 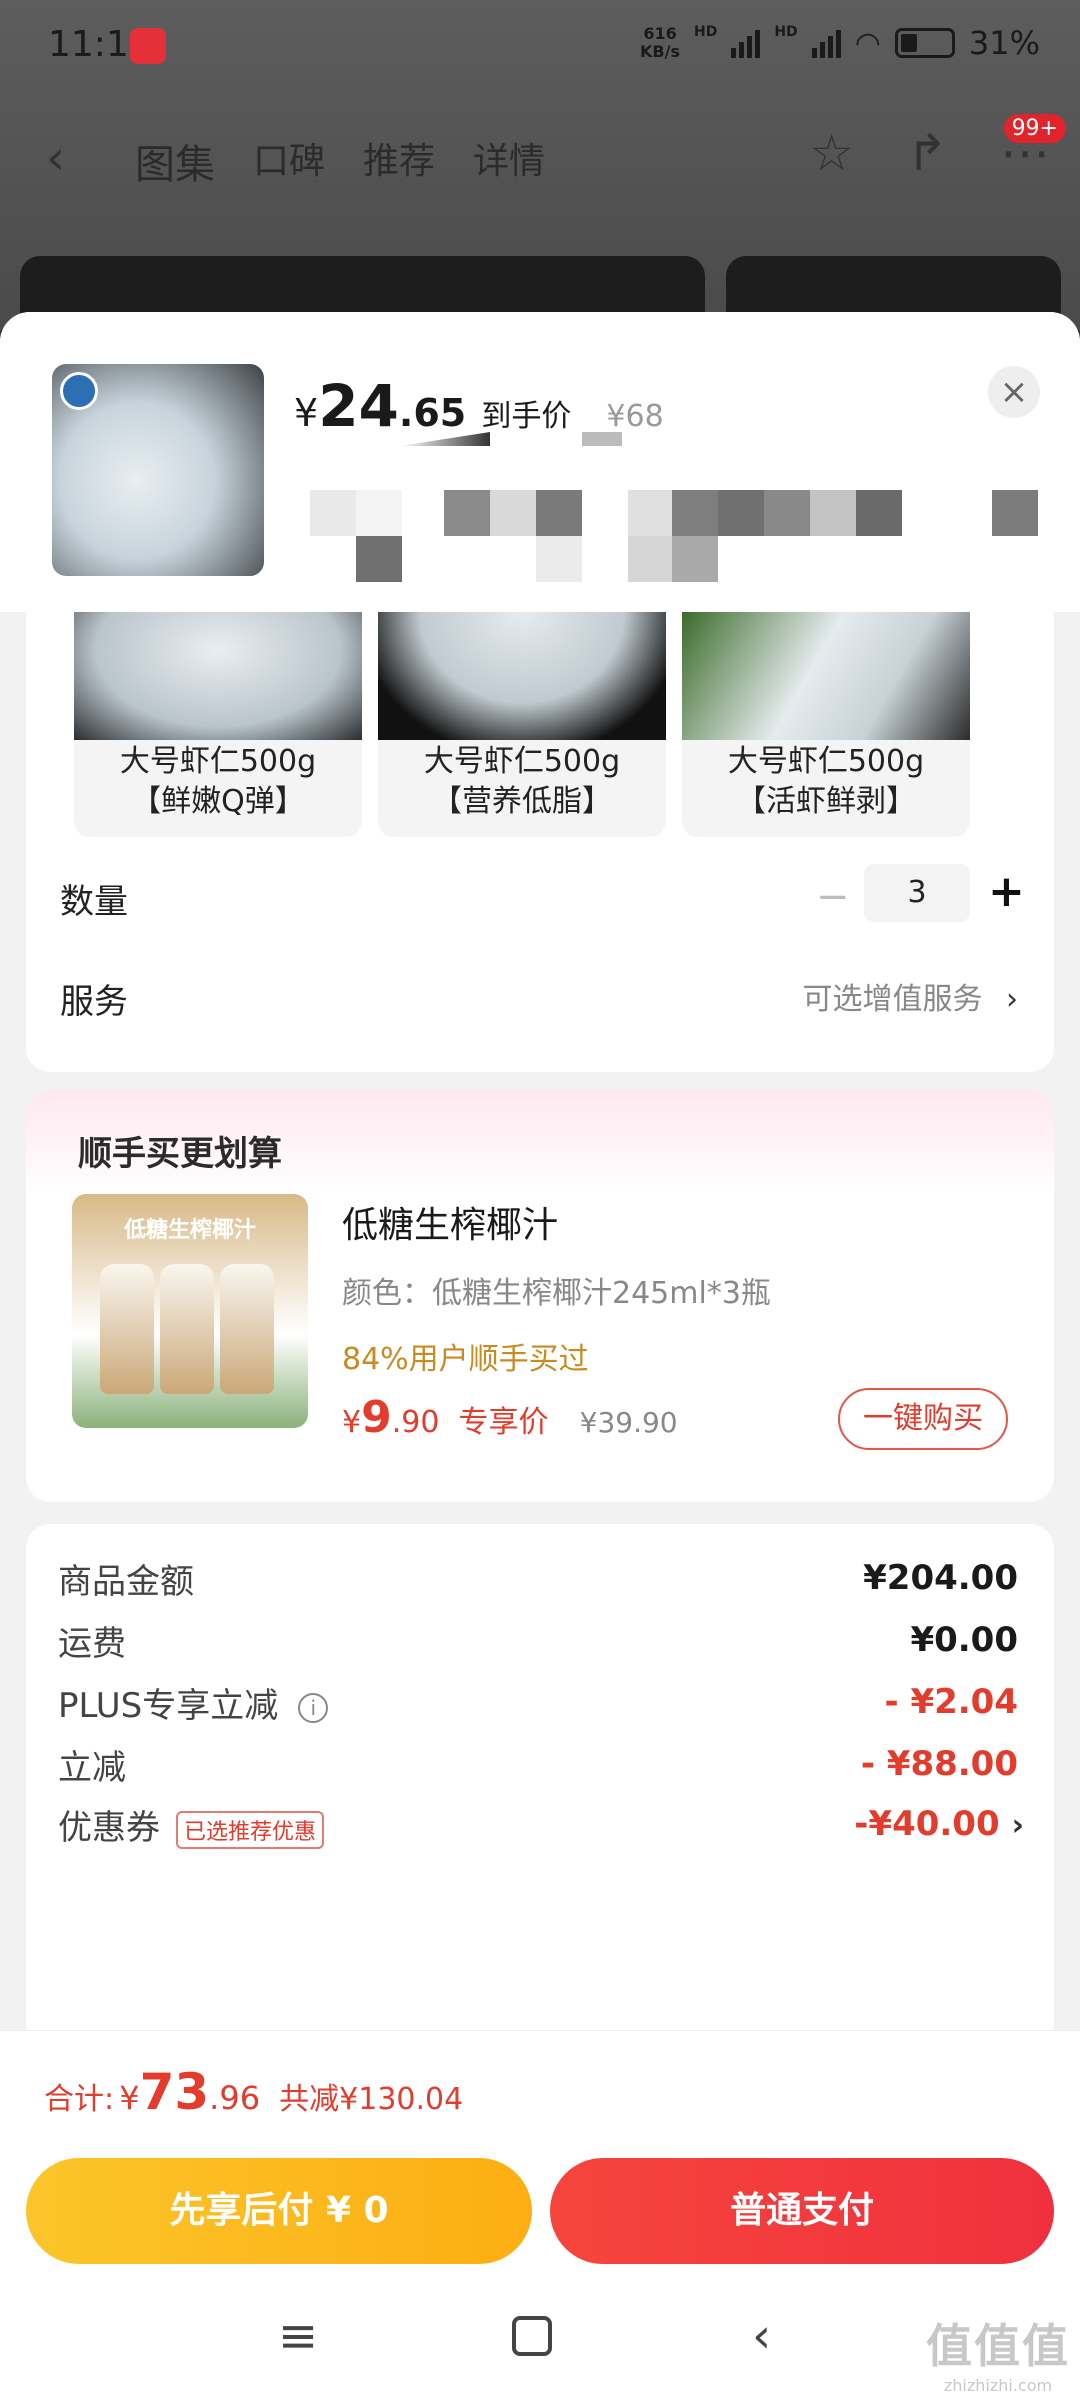 I want to click on normal-pay-button: 普通支付, so click(x=802, y=2211).